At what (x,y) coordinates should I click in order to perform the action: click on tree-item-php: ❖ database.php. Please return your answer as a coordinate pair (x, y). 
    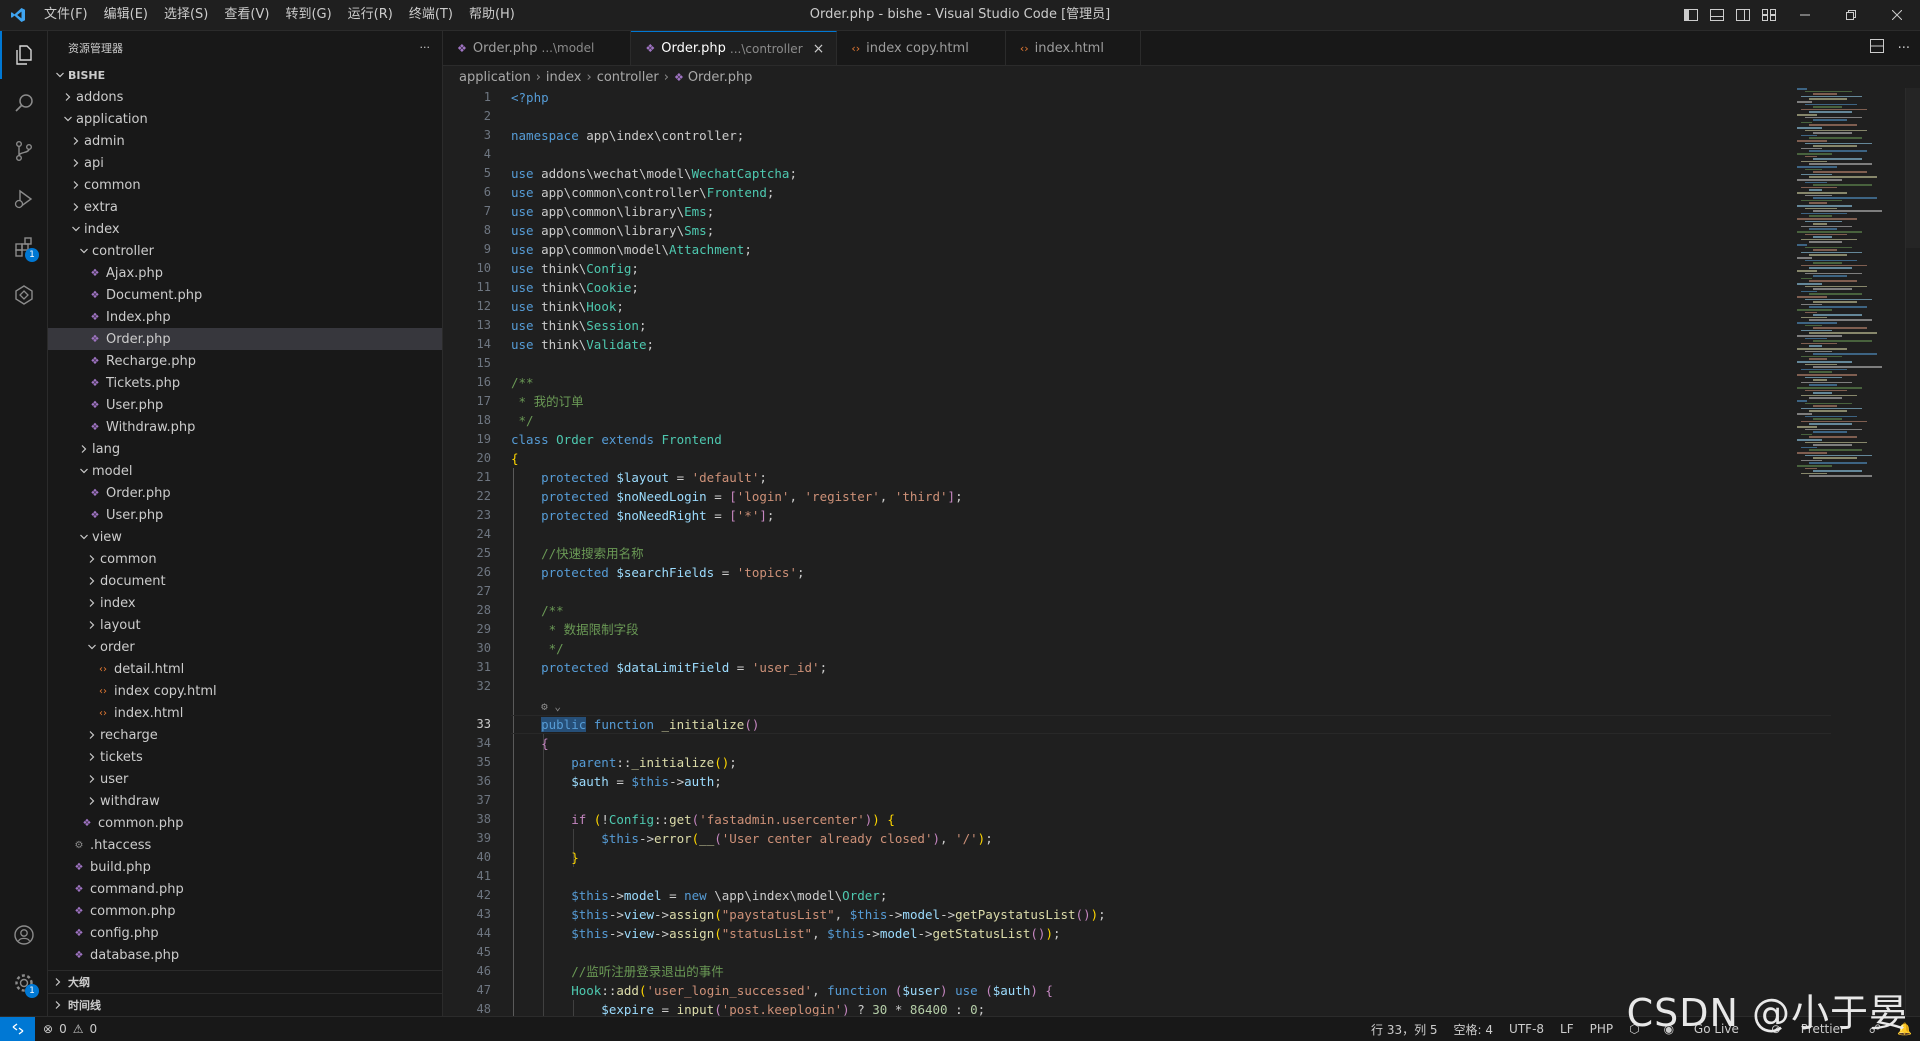
    Looking at the image, I should click on (245, 955).